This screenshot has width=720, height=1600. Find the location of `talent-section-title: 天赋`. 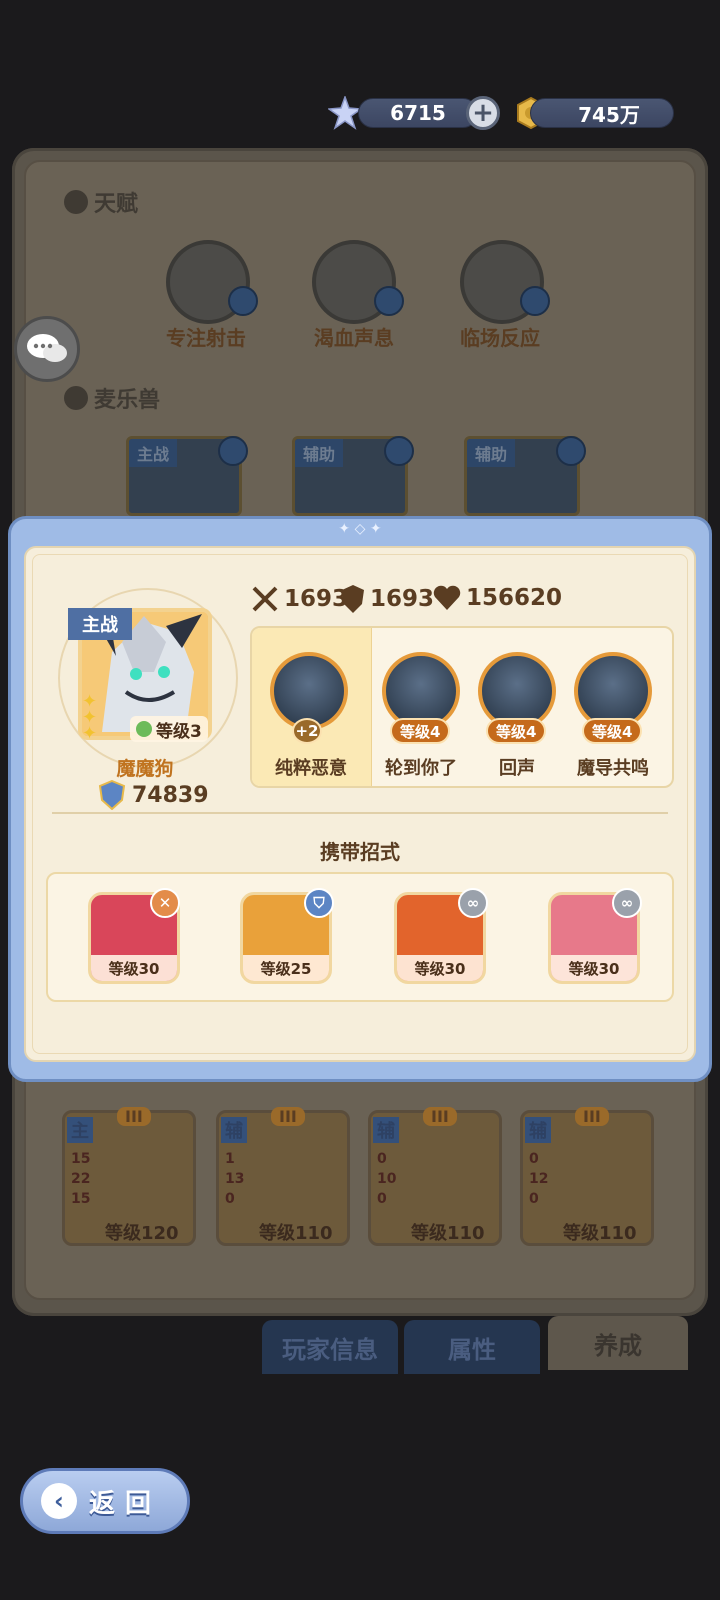

talent-section-title: 天赋 is located at coordinates (116, 204).